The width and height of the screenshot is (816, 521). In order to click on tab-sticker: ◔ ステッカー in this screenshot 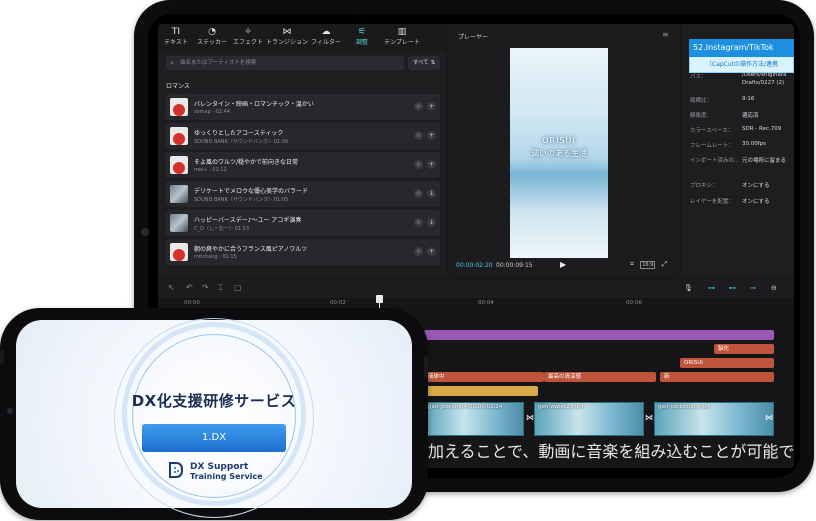, I will do `click(212, 37)`.